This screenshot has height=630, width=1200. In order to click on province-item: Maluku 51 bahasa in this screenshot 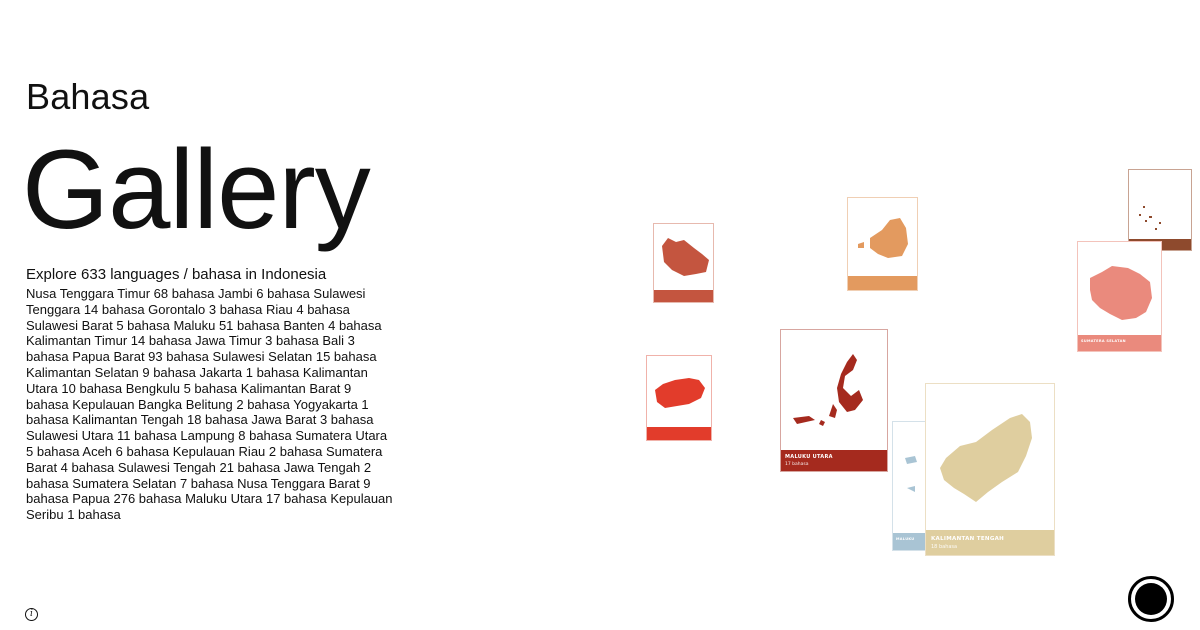, I will do `click(228, 325)`.